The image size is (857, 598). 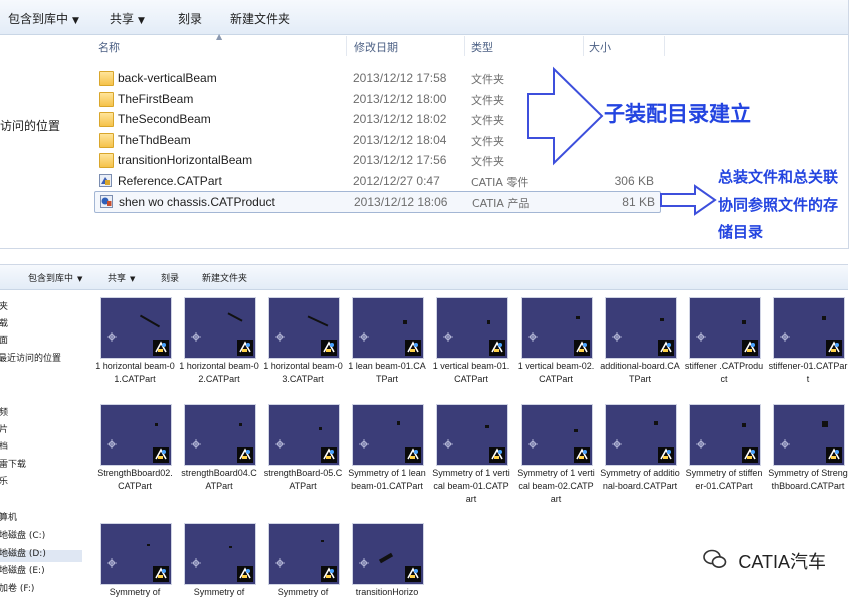 What do you see at coordinates (387, 592) in the screenshot?
I see `tile-label: transitionHorizo` at bounding box center [387, 592].